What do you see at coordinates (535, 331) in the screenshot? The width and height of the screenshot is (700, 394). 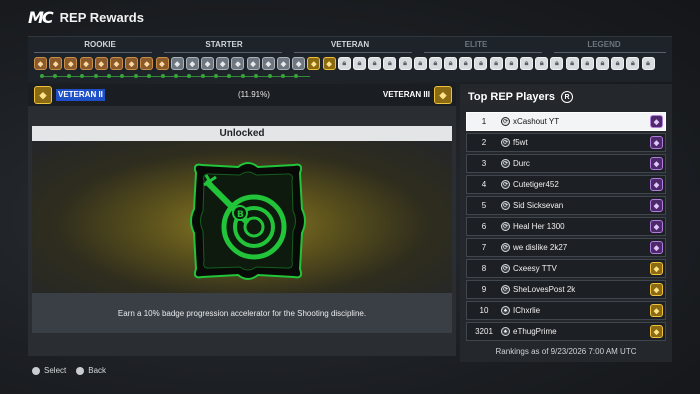 I see `row-player-name: eThugPrime` at bounding box center [535, 331].